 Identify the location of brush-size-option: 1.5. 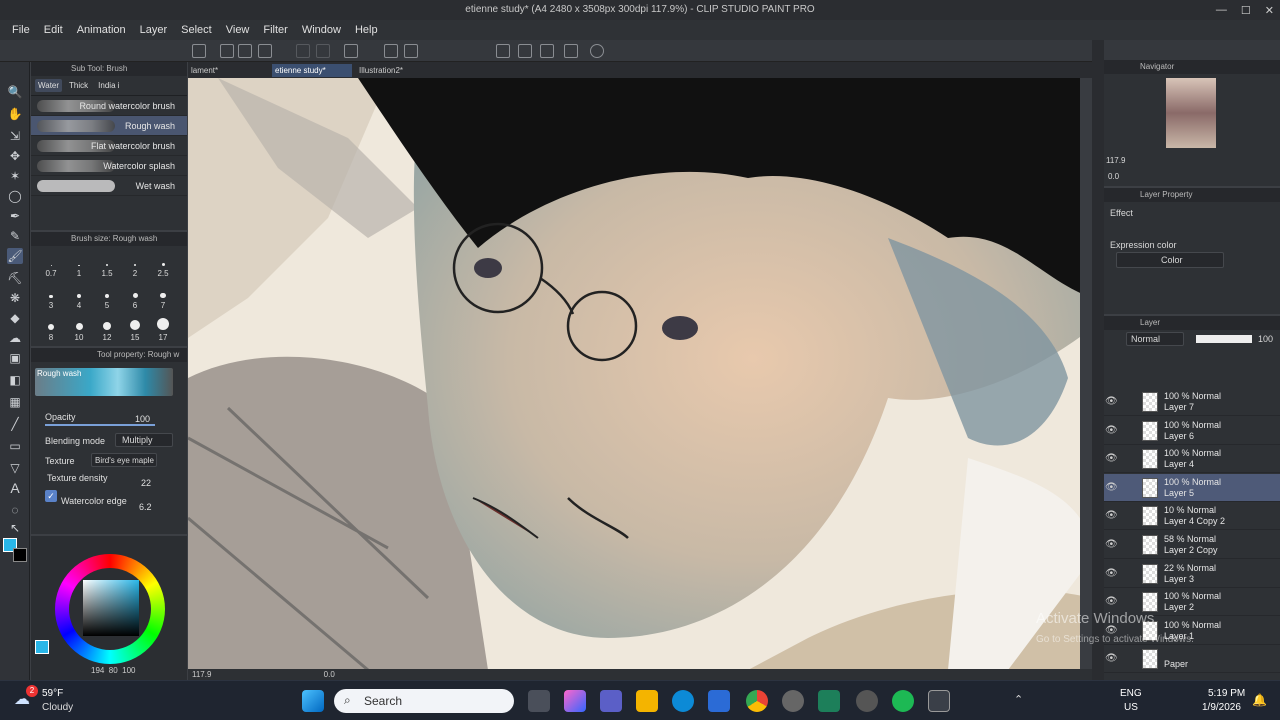
(107, 264).